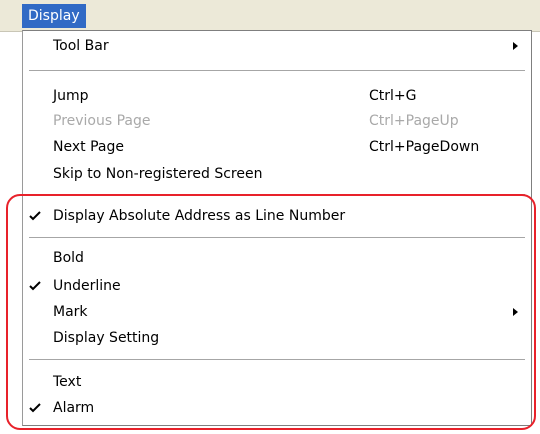  What do you see at coordinates (54, 16) in the screenshot?
I see `menu-display: Display` at bounding box center [54, 16].